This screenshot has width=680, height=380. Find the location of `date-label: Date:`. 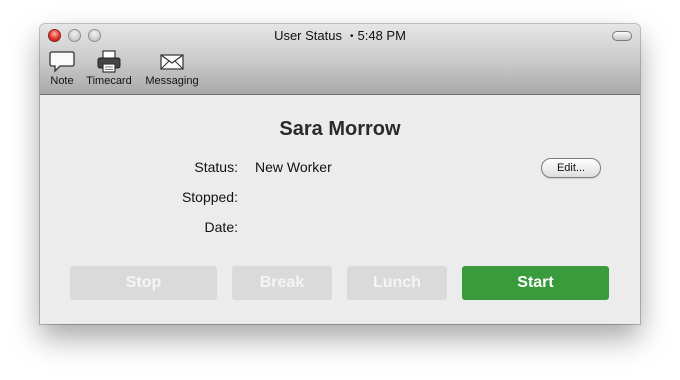

date-label: Date: is located at coordinates (221, 227).